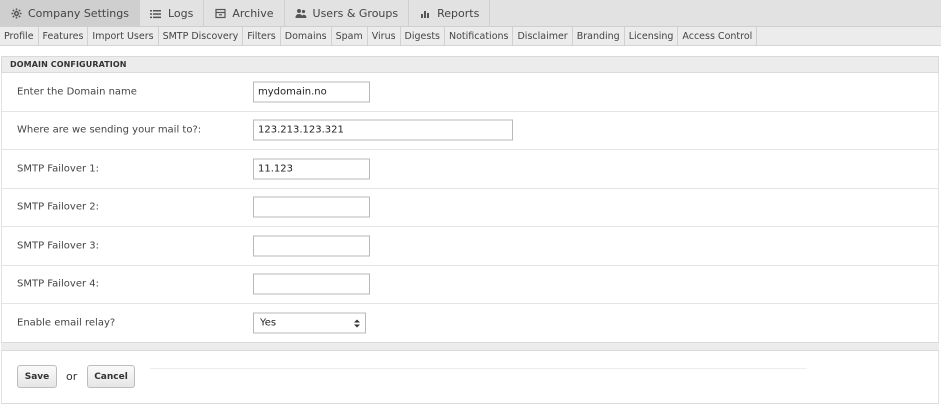  What do you see at coordinates (355, 13) in the screenshot?
I see `tab-label: Users & Groups` at bounding box center [355, 13].